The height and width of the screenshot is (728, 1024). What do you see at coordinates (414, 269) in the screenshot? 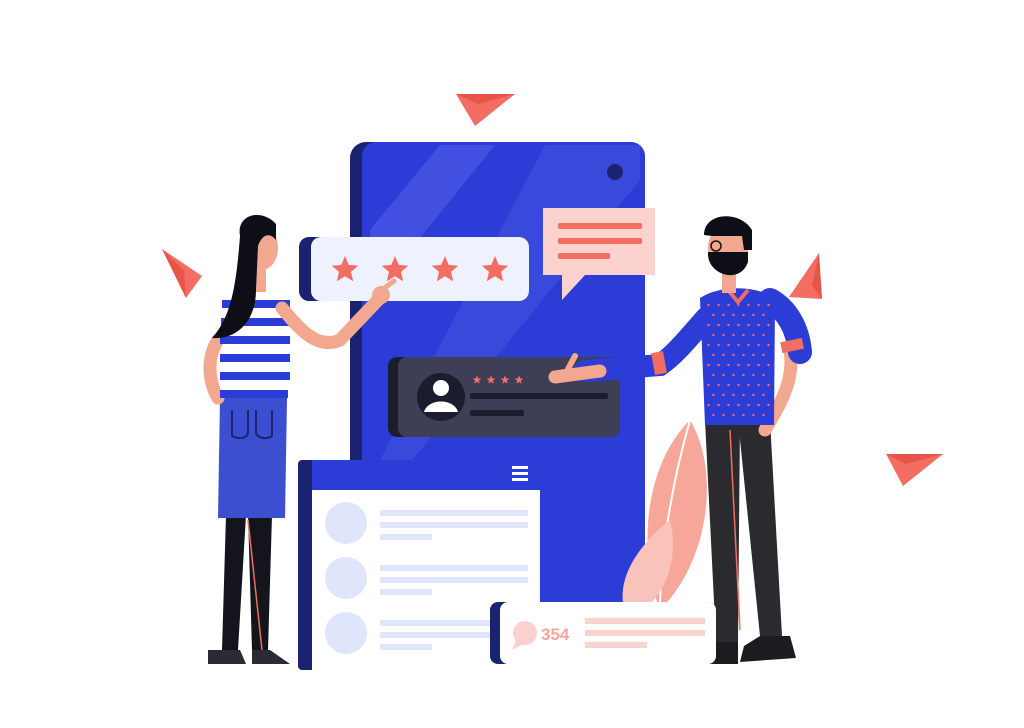
I see `review-stars-card` at bounding box center [414, 269].